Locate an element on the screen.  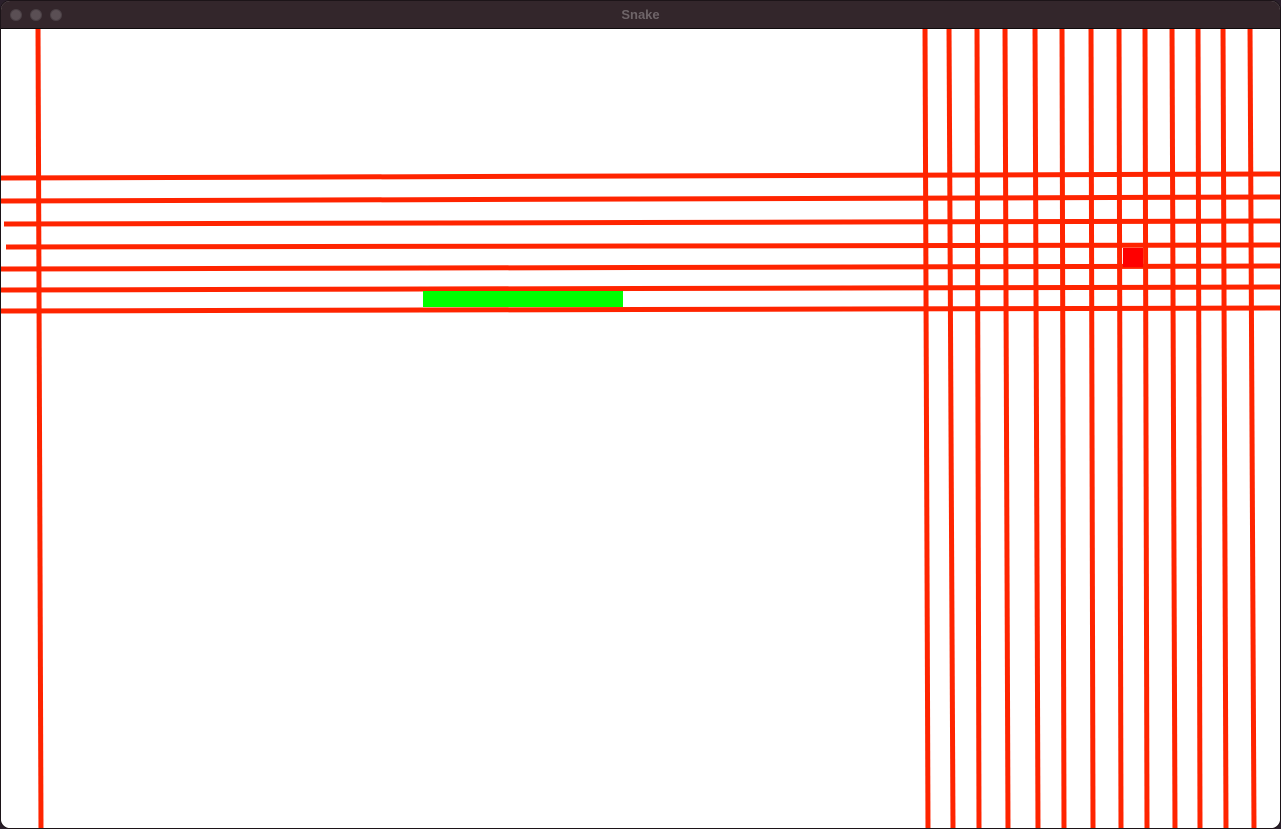
minimize-window-button is located at coordinates (36, 15).